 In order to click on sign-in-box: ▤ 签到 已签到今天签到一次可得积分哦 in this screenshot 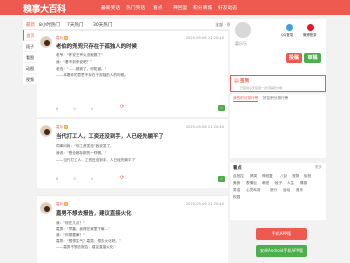, I will do `click(278, 83)`.